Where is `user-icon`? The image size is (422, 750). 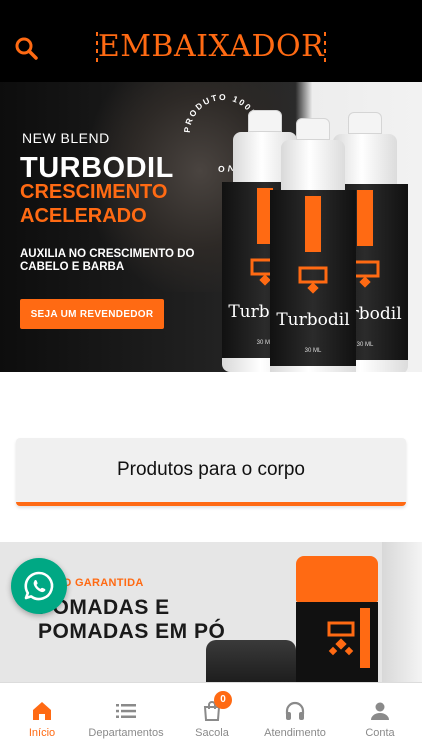
user-icon is located at coordinates (380, 711).